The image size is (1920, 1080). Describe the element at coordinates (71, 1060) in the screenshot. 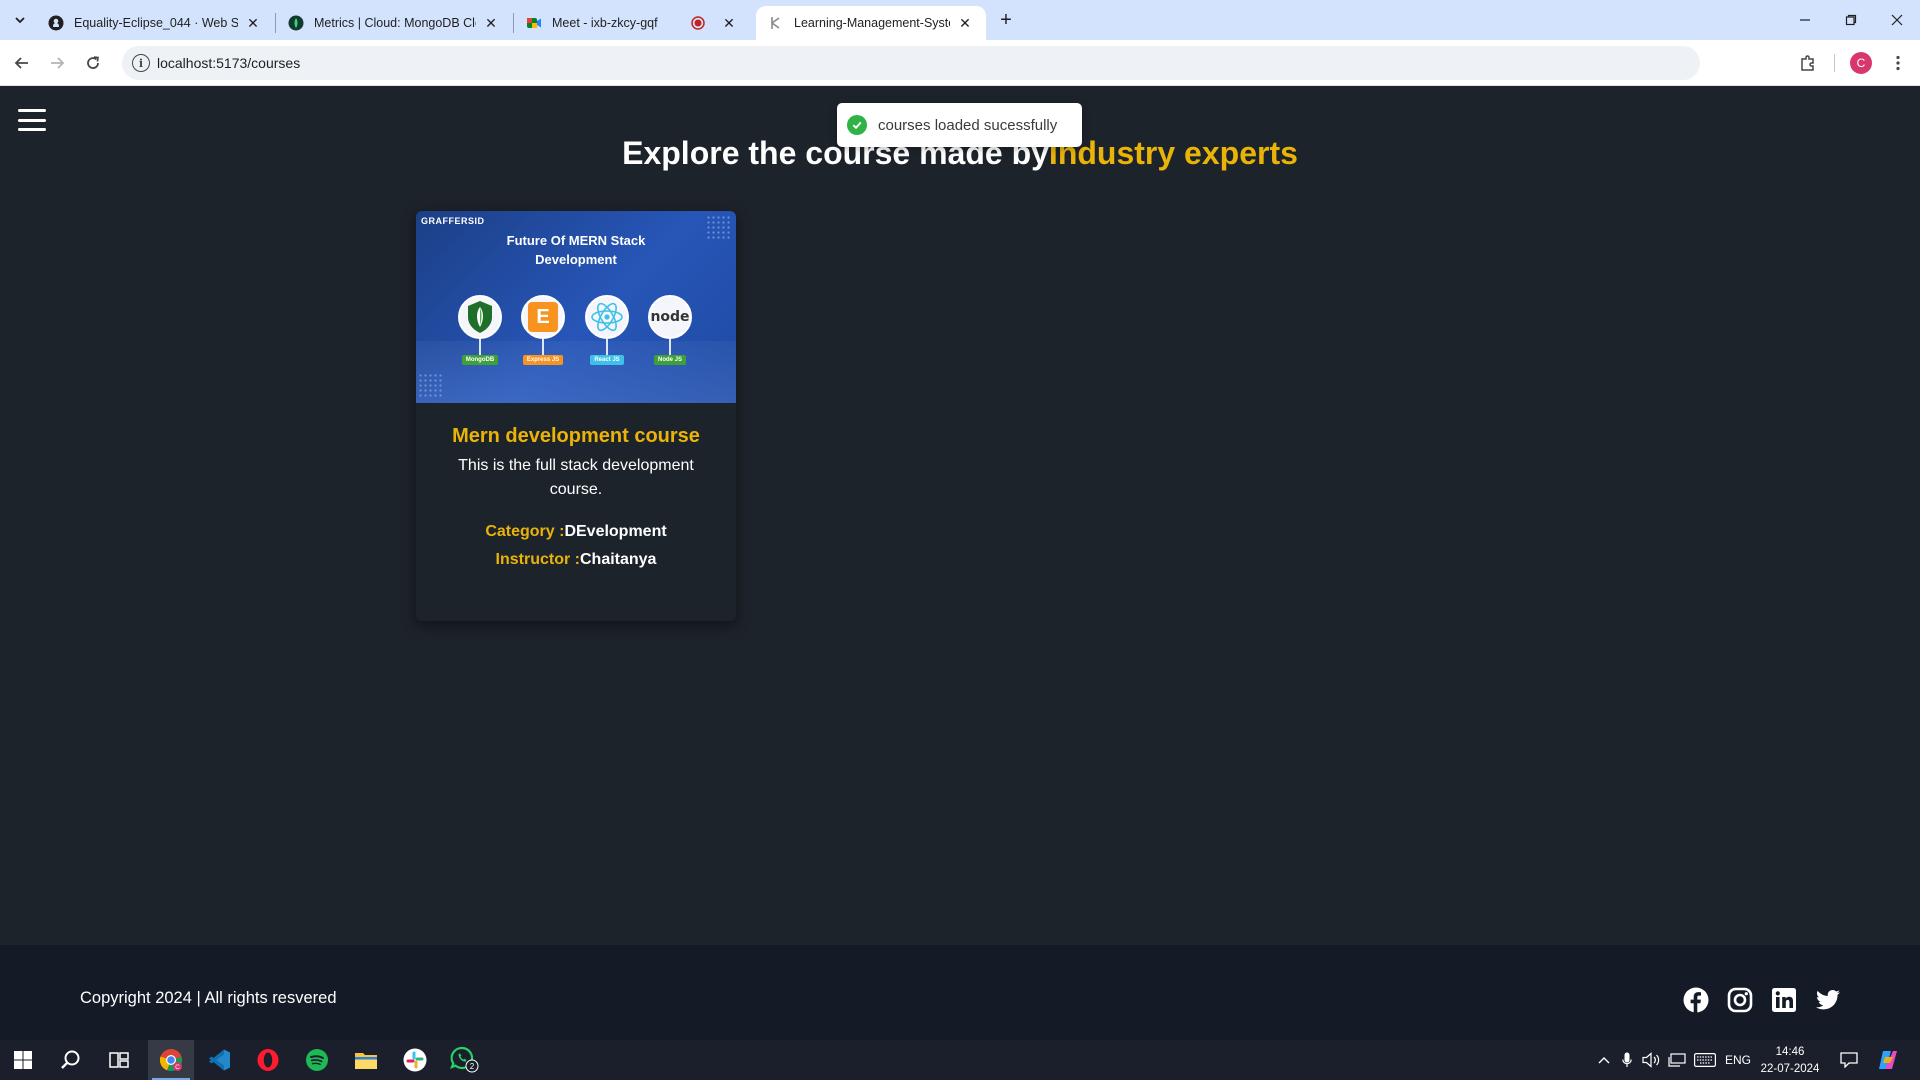

I see `search-icon` at that location.